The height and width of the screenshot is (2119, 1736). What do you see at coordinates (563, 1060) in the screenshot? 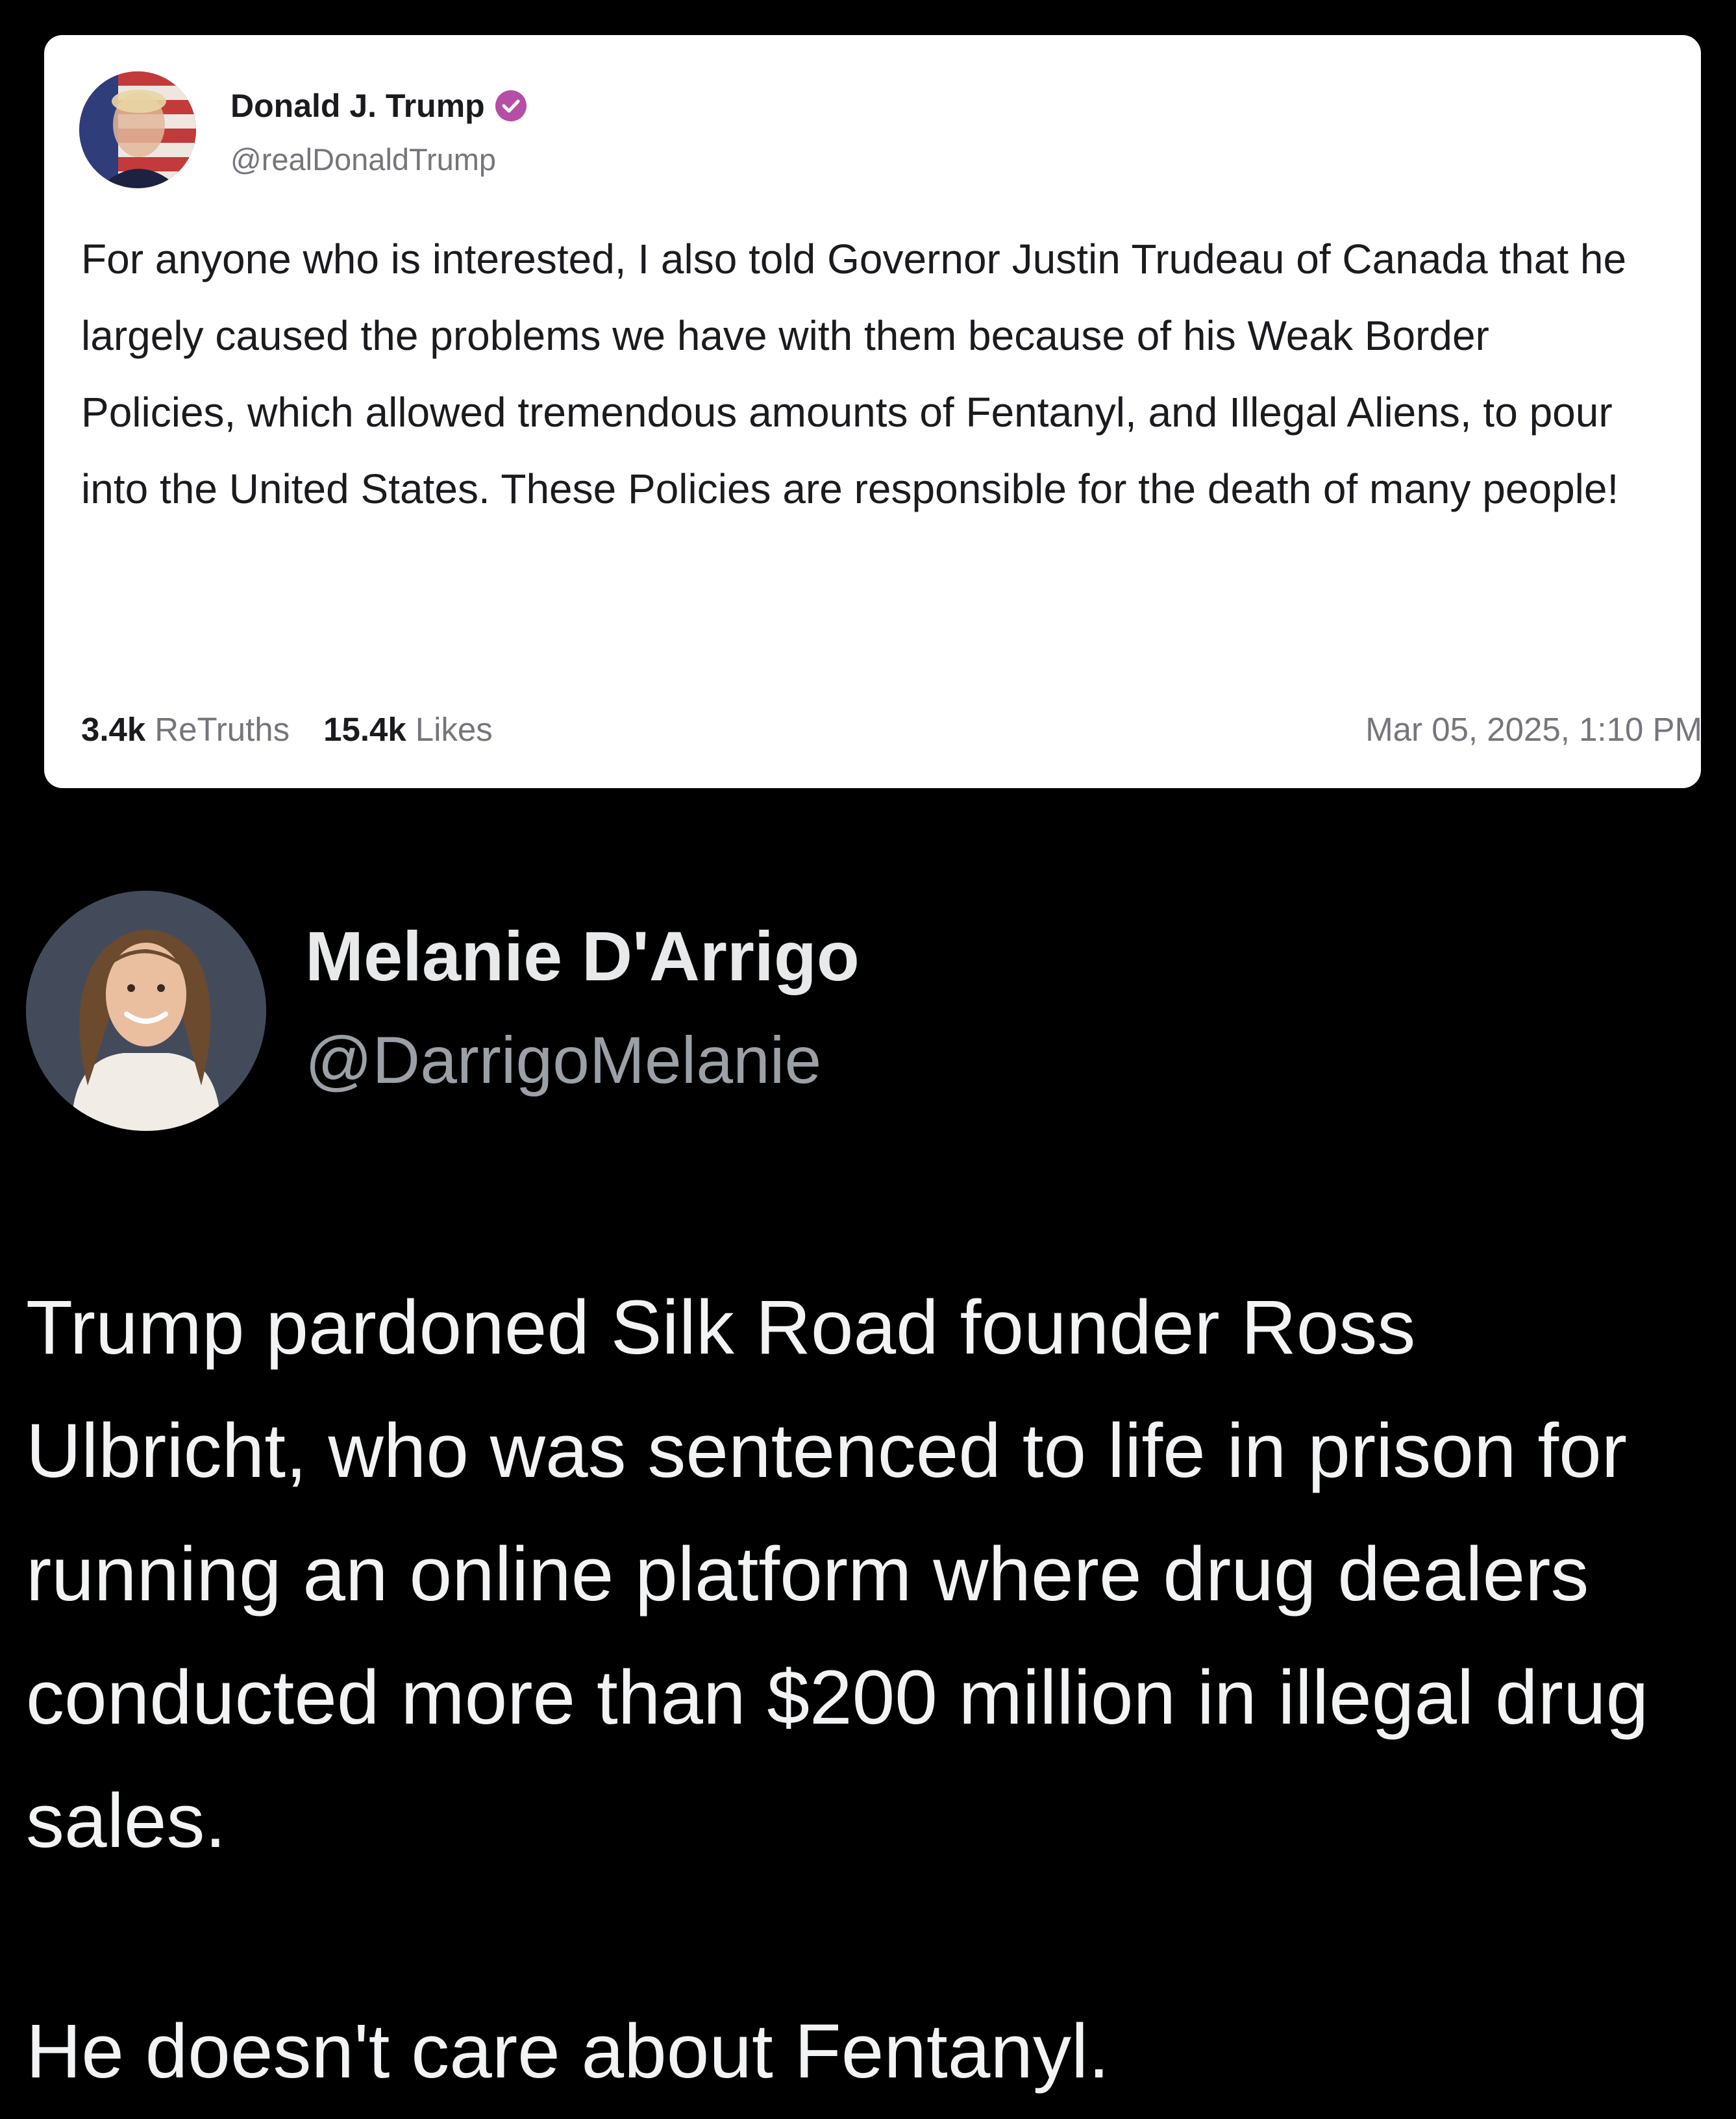
I see `melanie-handle: @DarrigoMelanie` at bounding box center [563, 1060].